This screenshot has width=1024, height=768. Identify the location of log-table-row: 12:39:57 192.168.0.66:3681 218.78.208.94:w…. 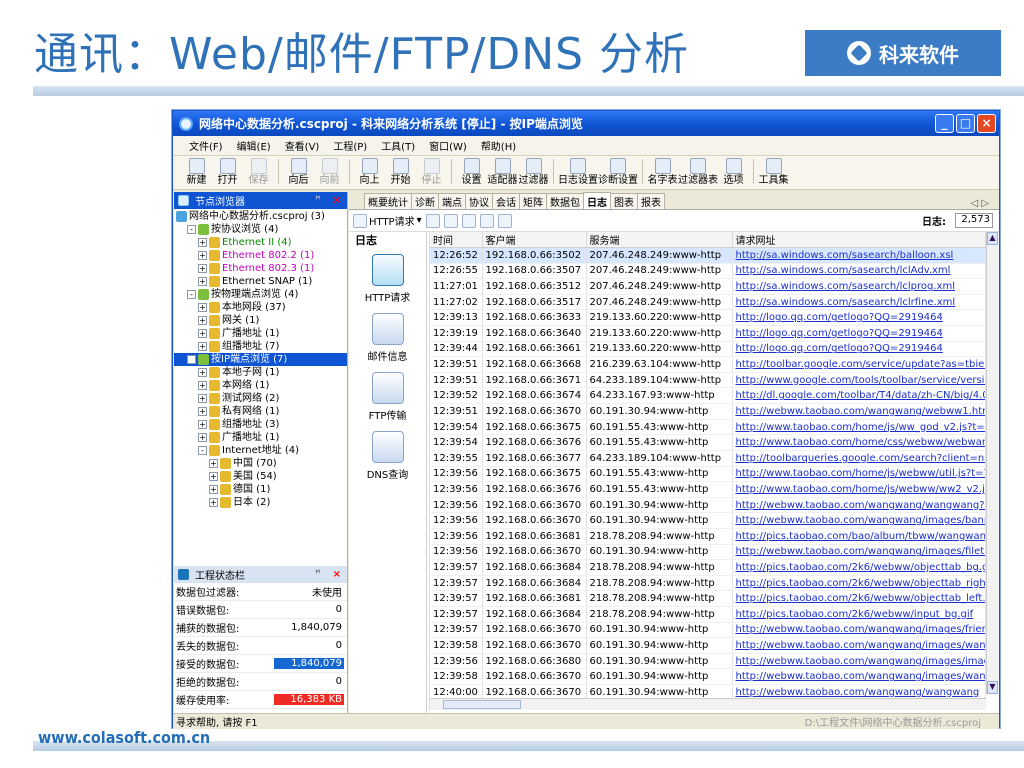
(708, 599).